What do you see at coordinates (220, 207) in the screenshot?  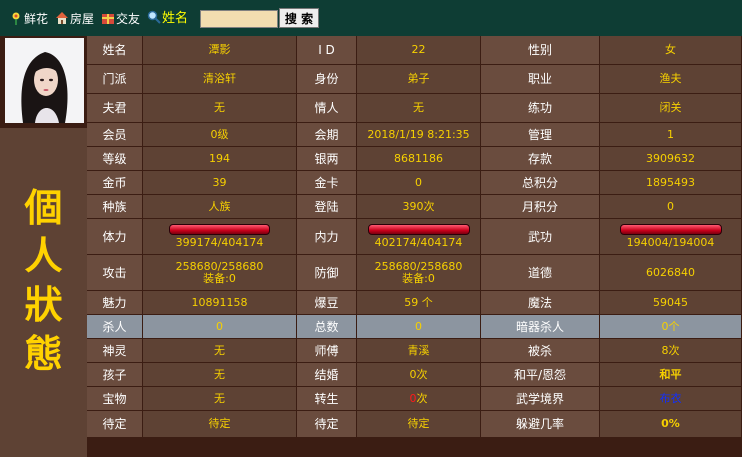 I see `field-value: 人族` at bounding box center [220, 207].